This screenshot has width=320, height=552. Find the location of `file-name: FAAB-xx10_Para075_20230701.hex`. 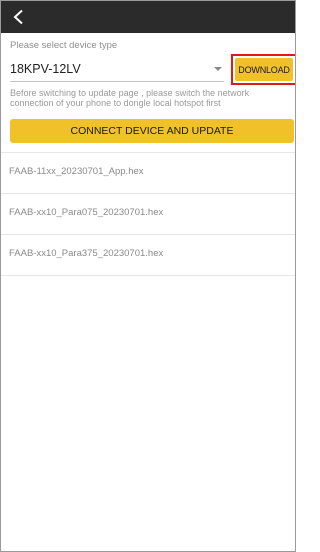

file-name: FAAB-xx10_Para075_20230701.hex is located at coordinates (86, 212).